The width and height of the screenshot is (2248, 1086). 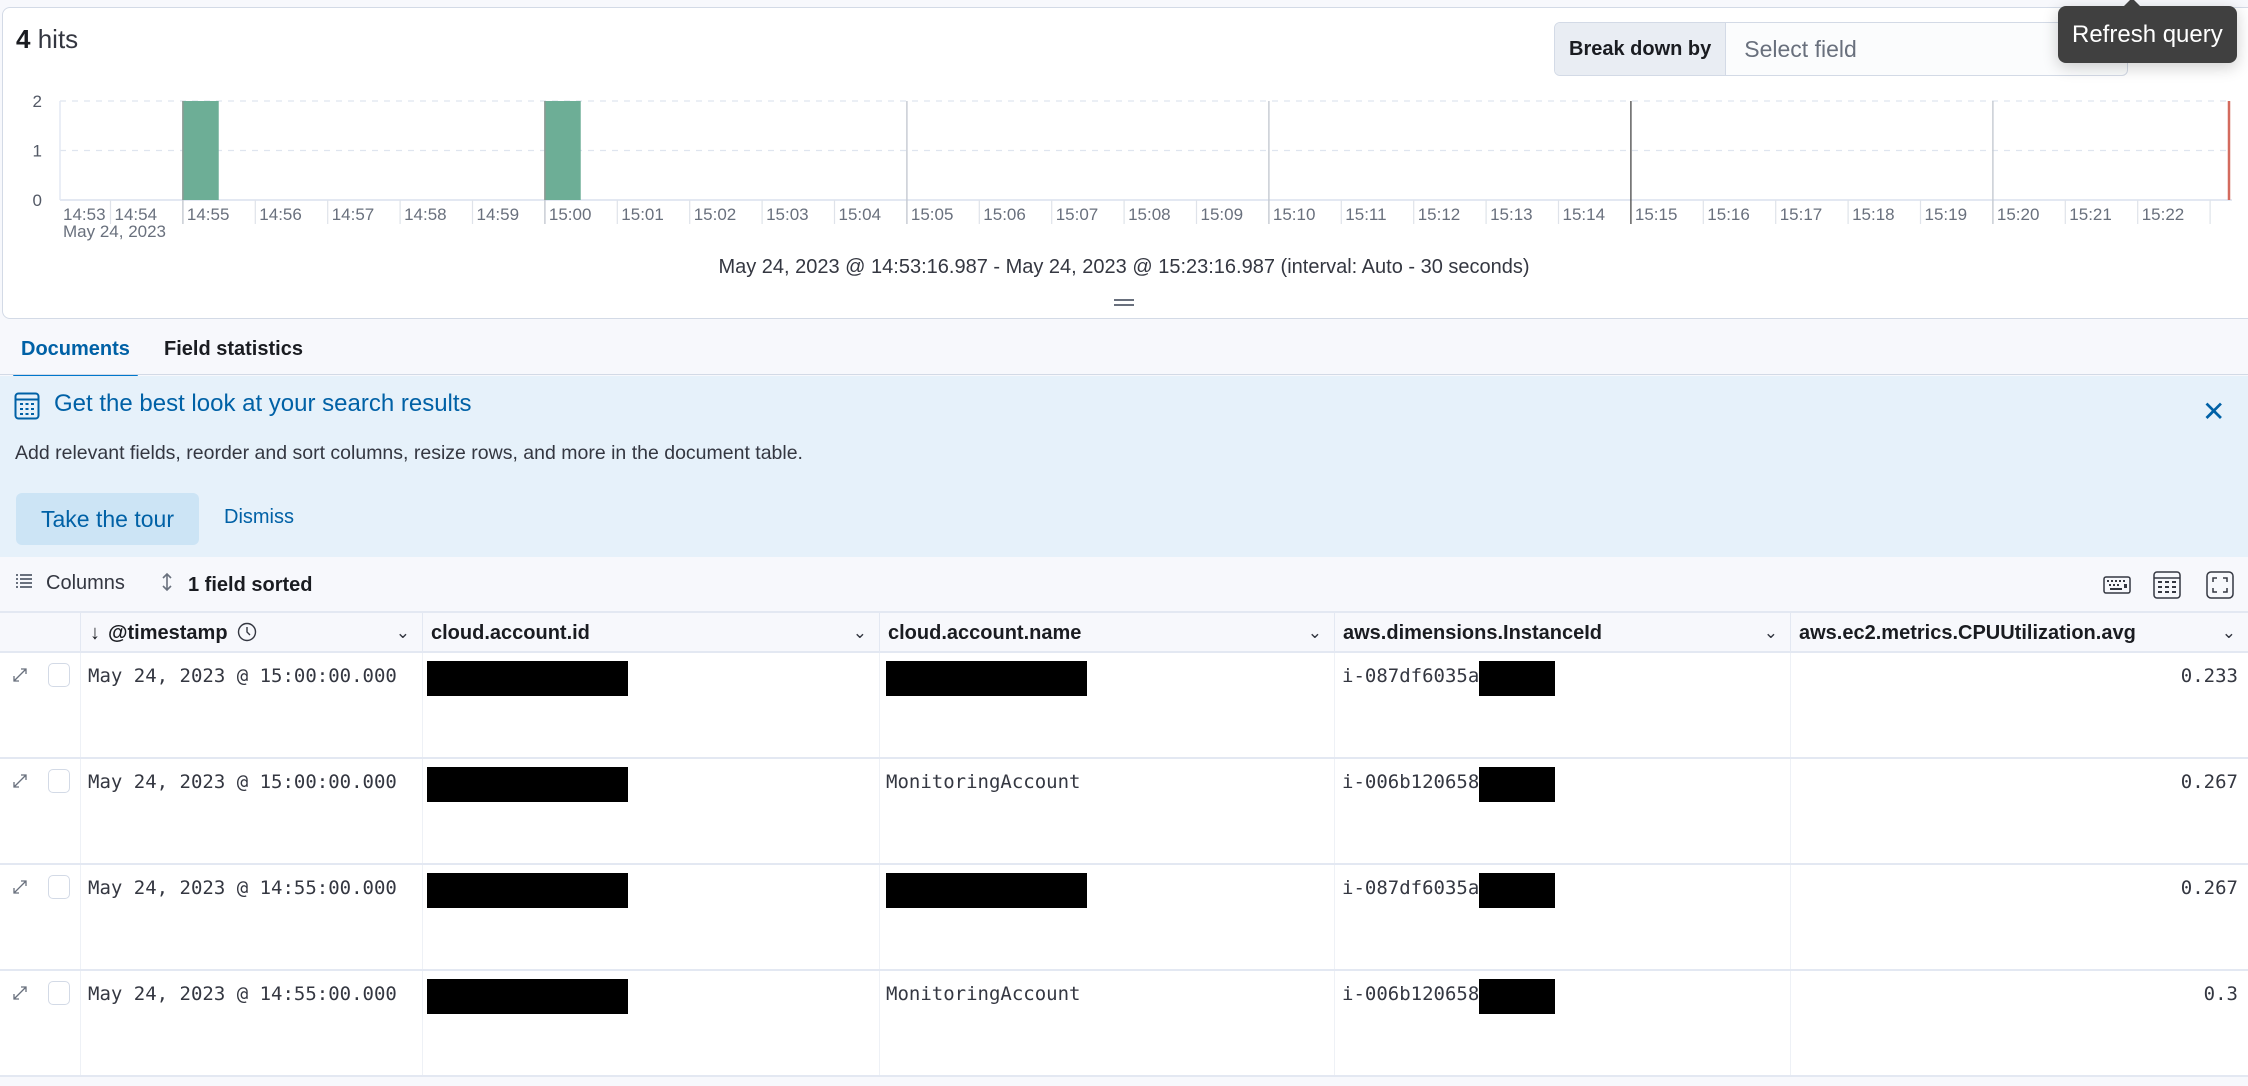 I want to click on column-label: cloud.account.id, so click(x=510, y=633).